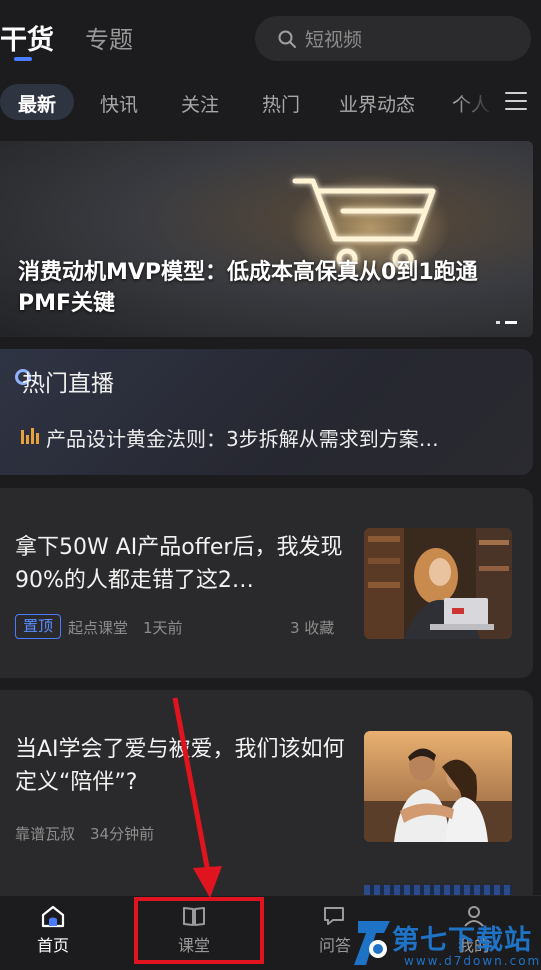  What do you see at coordinates (281, 103) in the screenshot?
I see `category-hot: 热门` at bounding box center [281, 103].